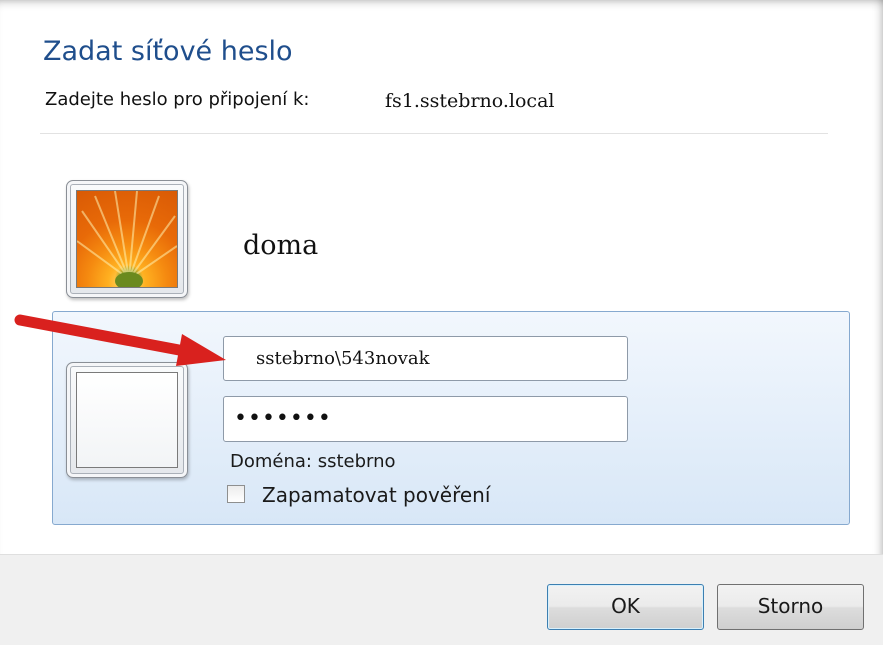  Describe the element at coordinates (625, 607) in the screenshot. I see `ok-button: OK` at that location.